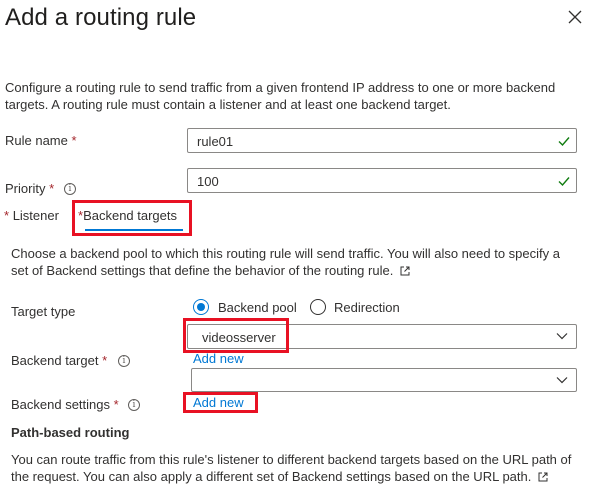 This screenshot has width=592, height=503. Describe the element at coordinates (30, 188) in the screenshot. I see `priority-label: Priority *` at that location.